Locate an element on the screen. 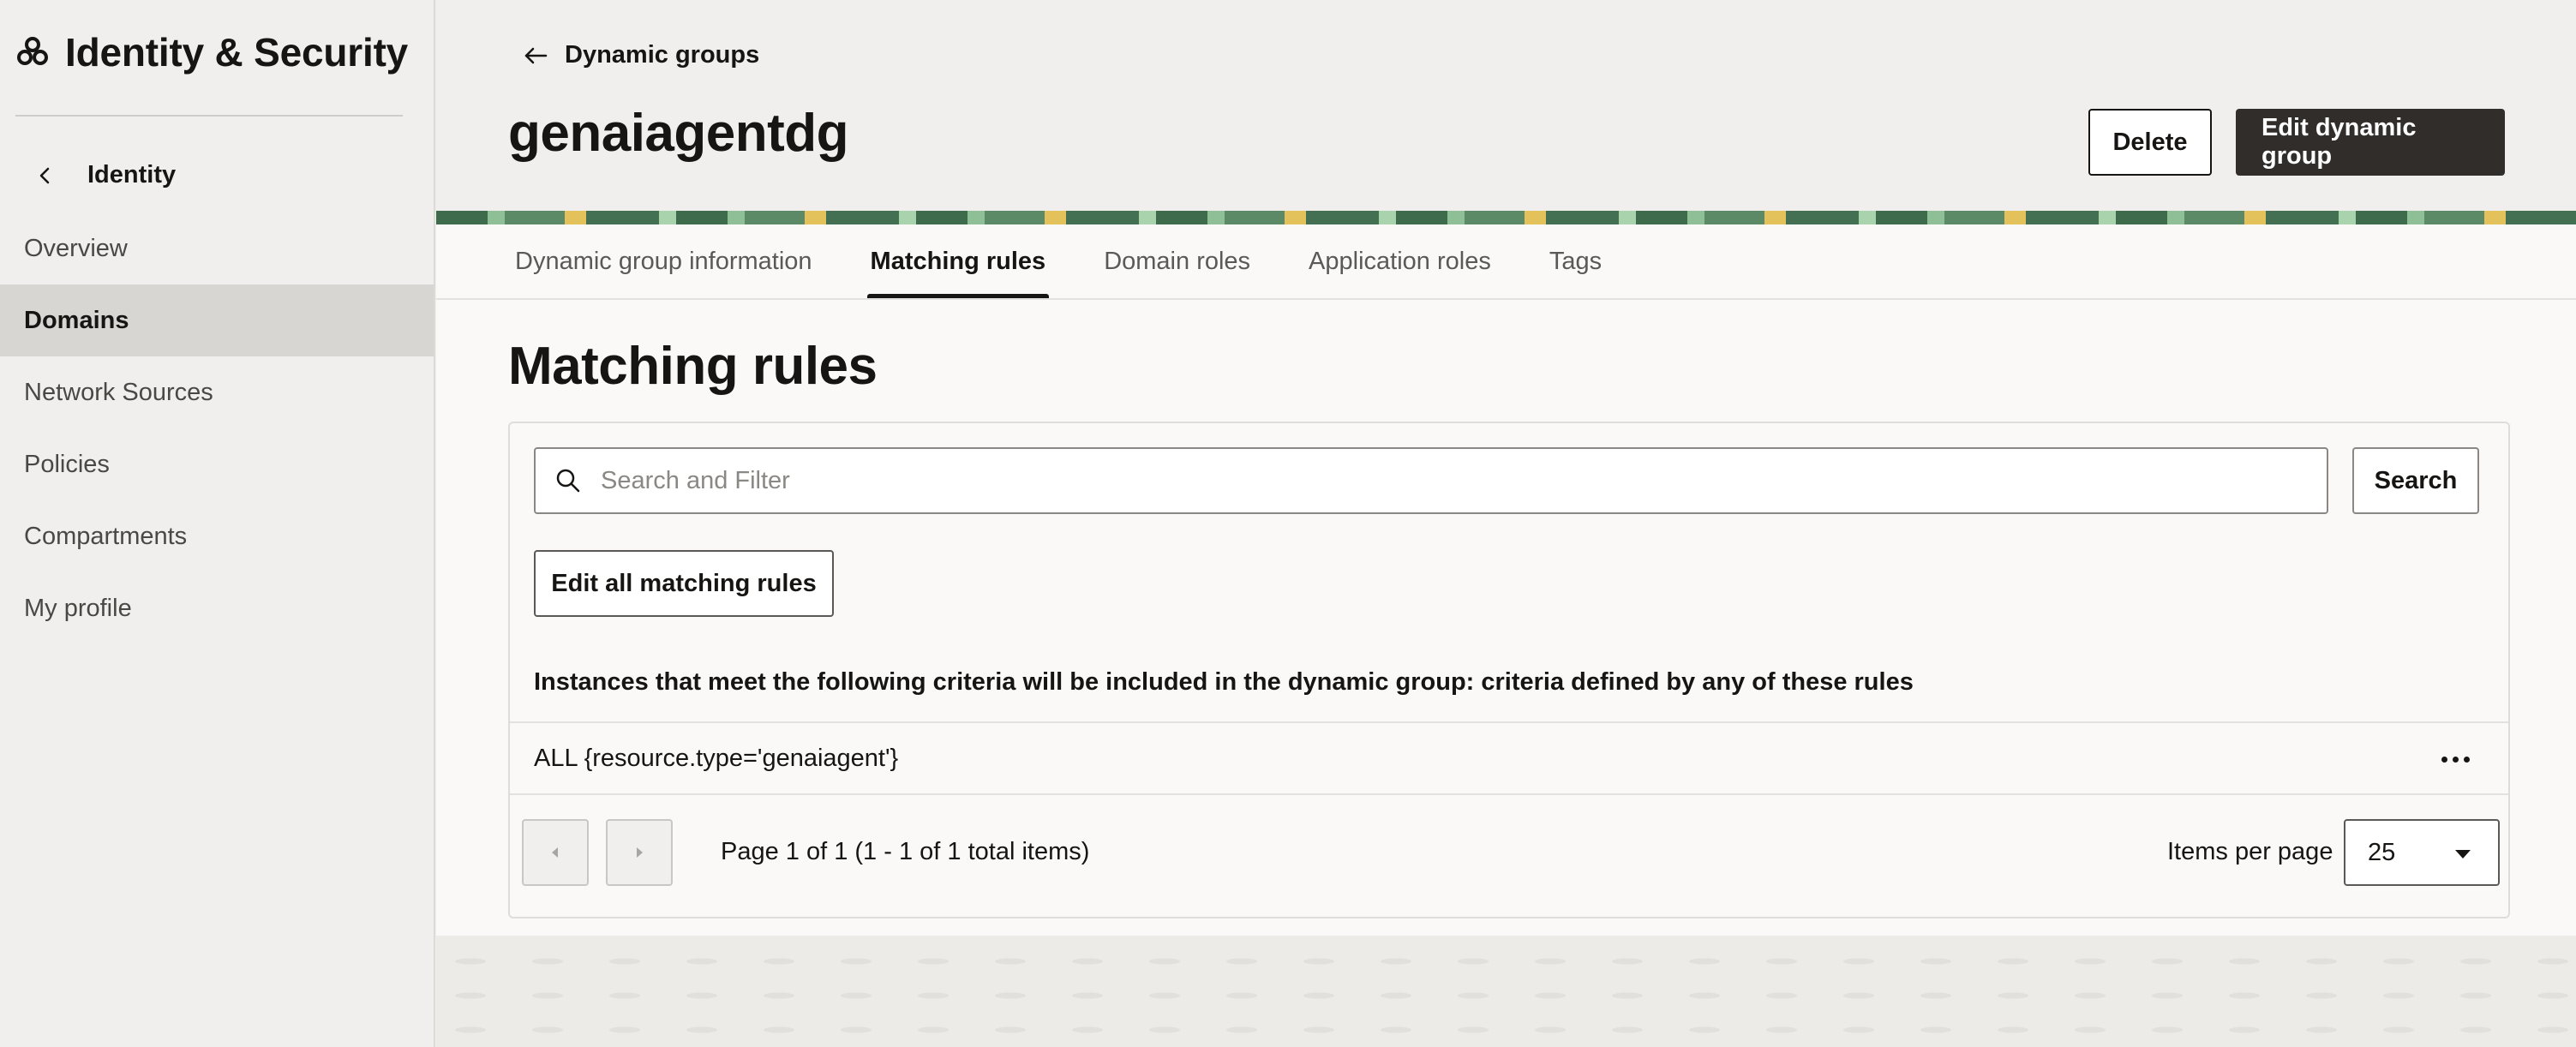 The width and height of the screenshot is (2576, 1047). oci-logo-icon is located at coordinates (32, 51).